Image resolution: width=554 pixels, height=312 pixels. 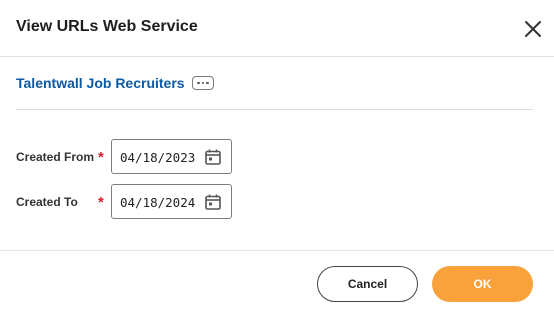 I want to click on related-actions-button, so click(x=203, y=83).